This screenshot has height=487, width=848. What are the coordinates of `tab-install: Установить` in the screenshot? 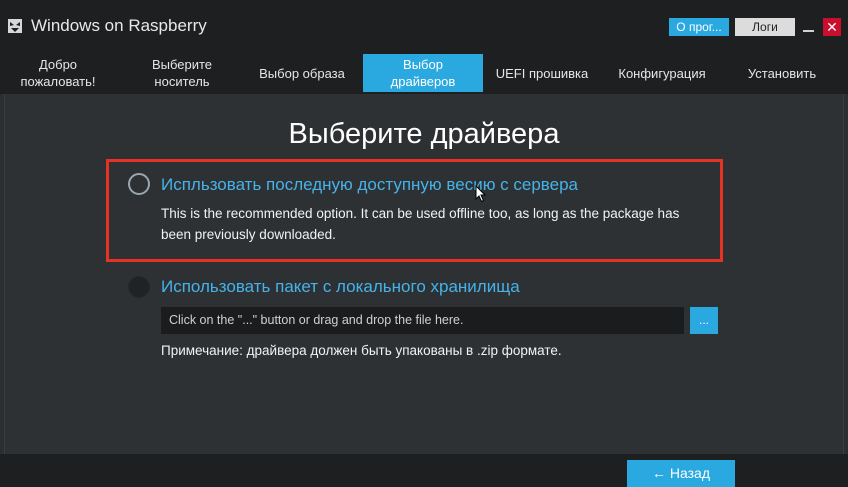 It's located at (782, 73).